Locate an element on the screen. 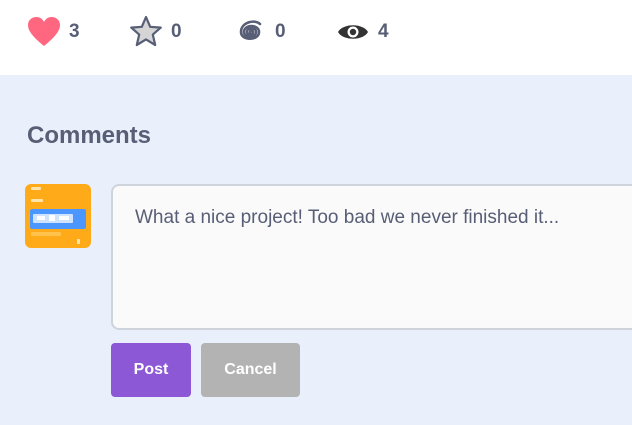 This screenshot has width=632, height=425. eye-icon is located at coordinates (353, 32).